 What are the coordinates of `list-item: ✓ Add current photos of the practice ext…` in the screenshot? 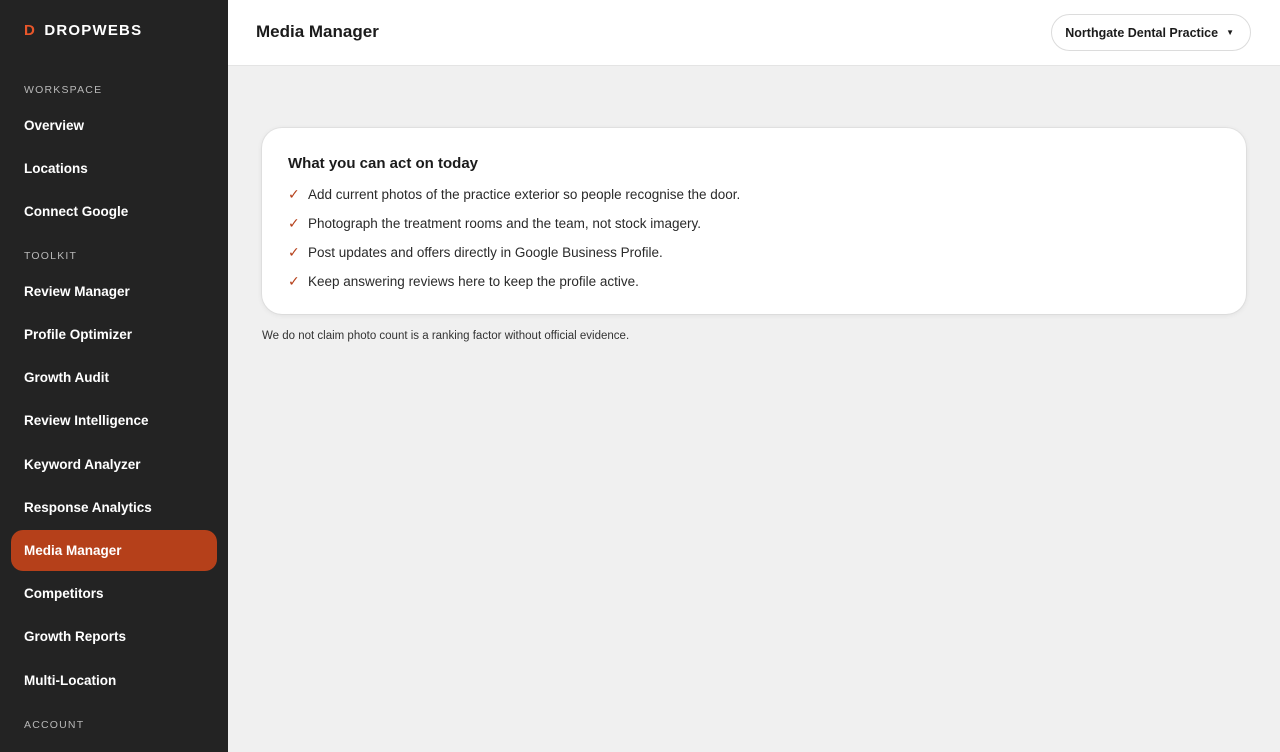 It's located at (754, 194).